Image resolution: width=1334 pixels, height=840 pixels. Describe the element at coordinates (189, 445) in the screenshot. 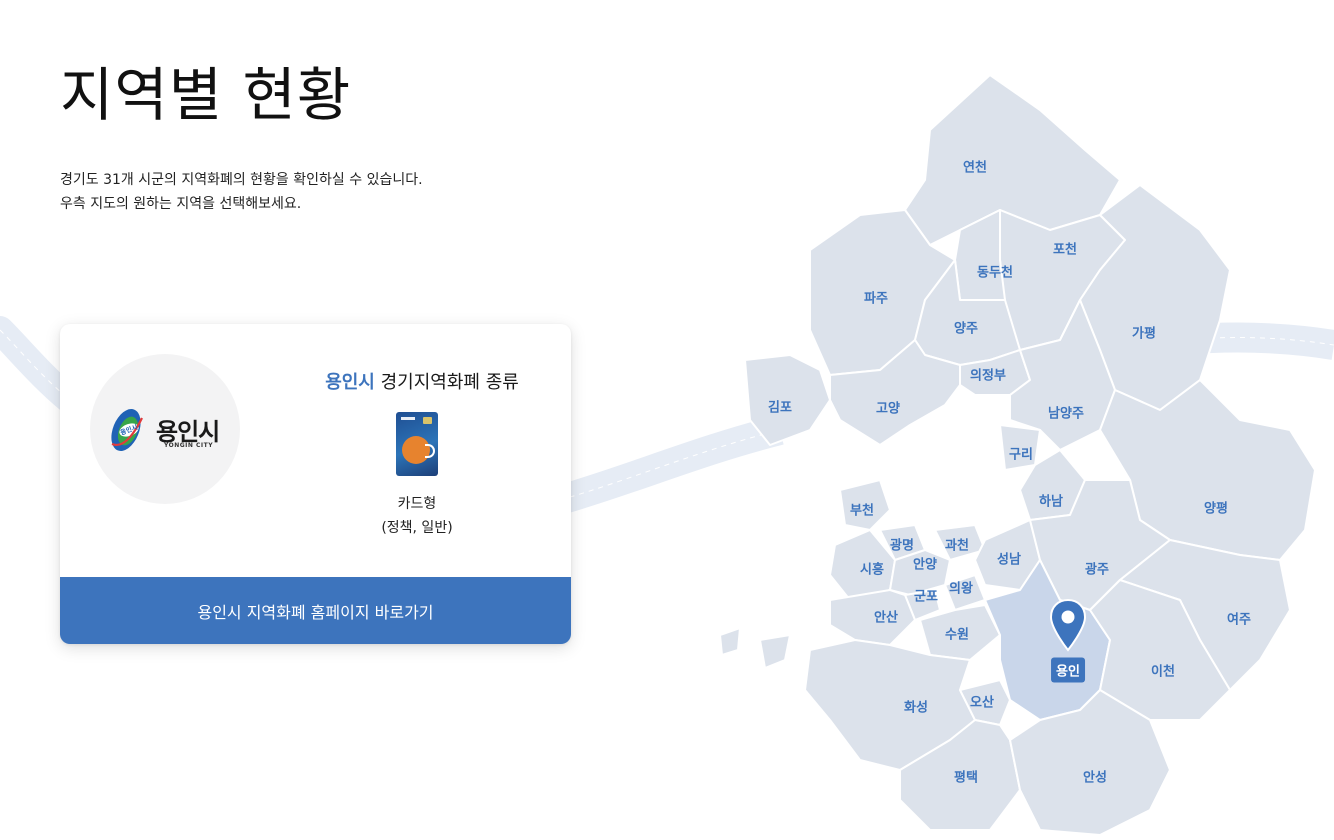

I see `logo-subtext: YONGIN CITY` at that location.